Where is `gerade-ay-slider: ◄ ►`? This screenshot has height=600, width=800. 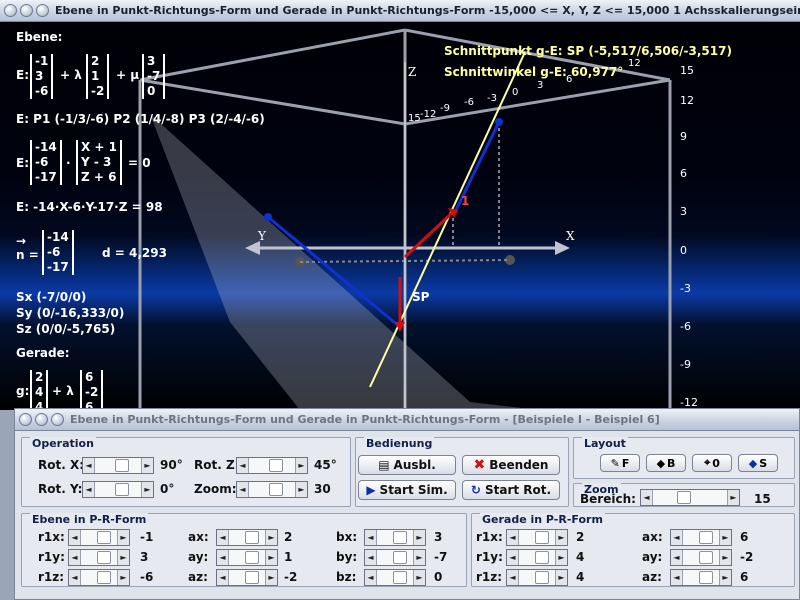 gerade-ay-slider: ◄ ► is located at coordinates (701, 557).